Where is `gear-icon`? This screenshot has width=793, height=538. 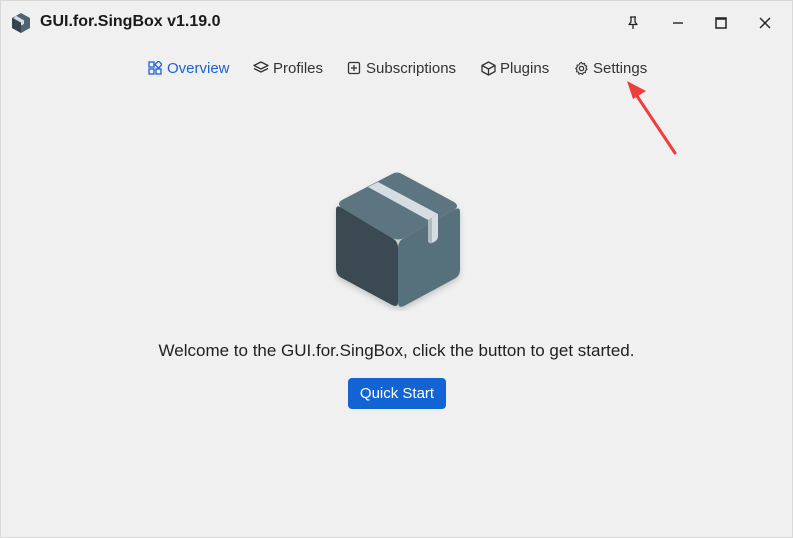
gear-icon is located at coordinates (581, 68).